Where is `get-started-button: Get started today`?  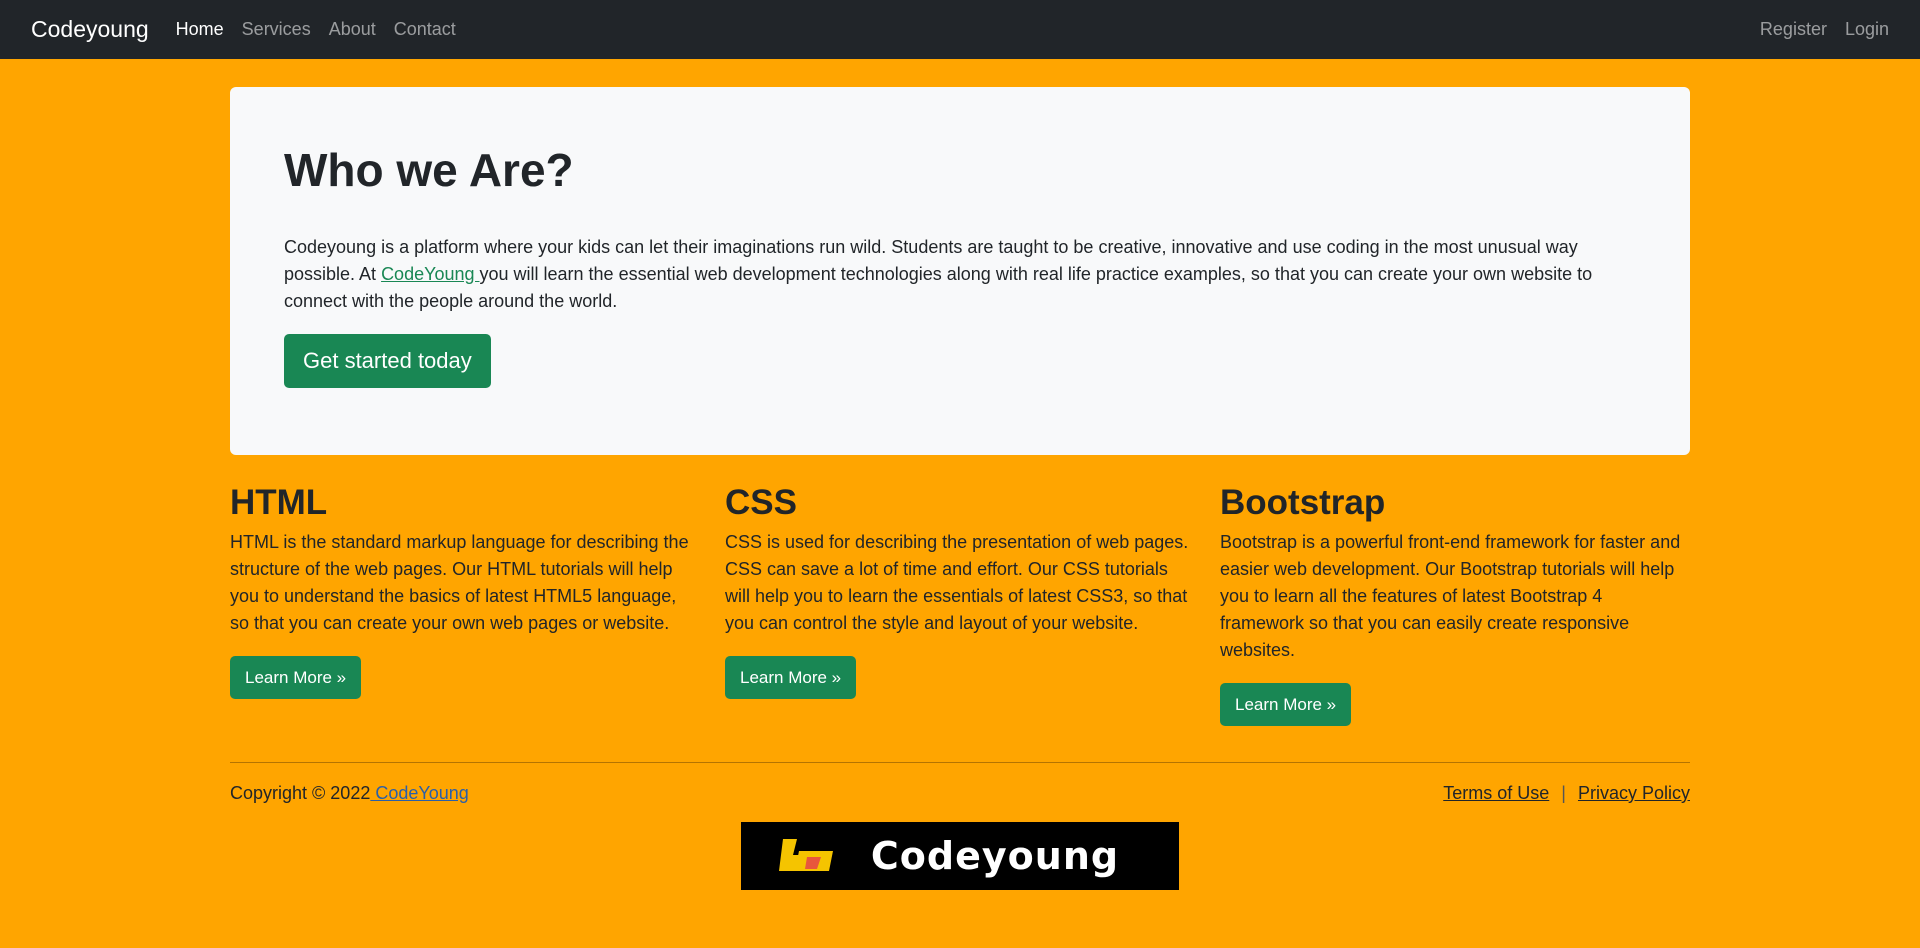
get-started-button: Get started today is located at coordinates (387, 361).